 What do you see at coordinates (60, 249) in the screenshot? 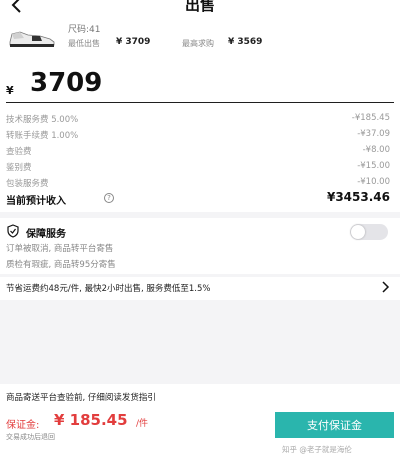
I see `guarantee-line-1: 订单被取消, 商品转平台寄售` at bounding box center [60, 249].